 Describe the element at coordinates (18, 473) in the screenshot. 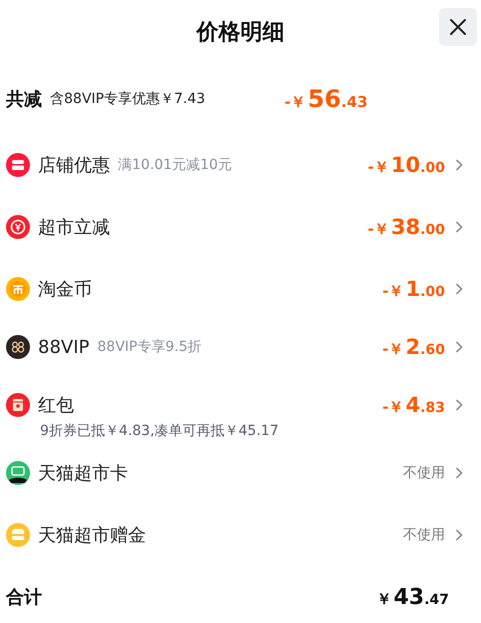

I see `card-badge-icon` at that location.